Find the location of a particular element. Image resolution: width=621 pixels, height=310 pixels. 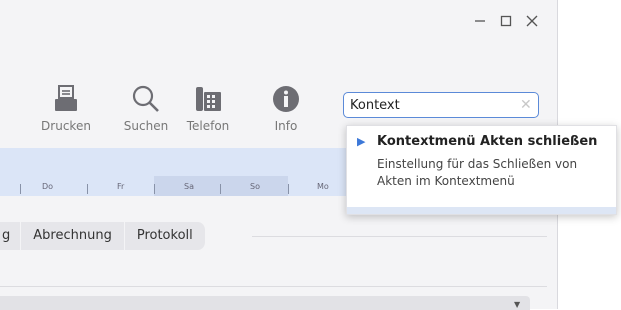

tab-protokoll: Protokoll is located at coordinates (165, 236).